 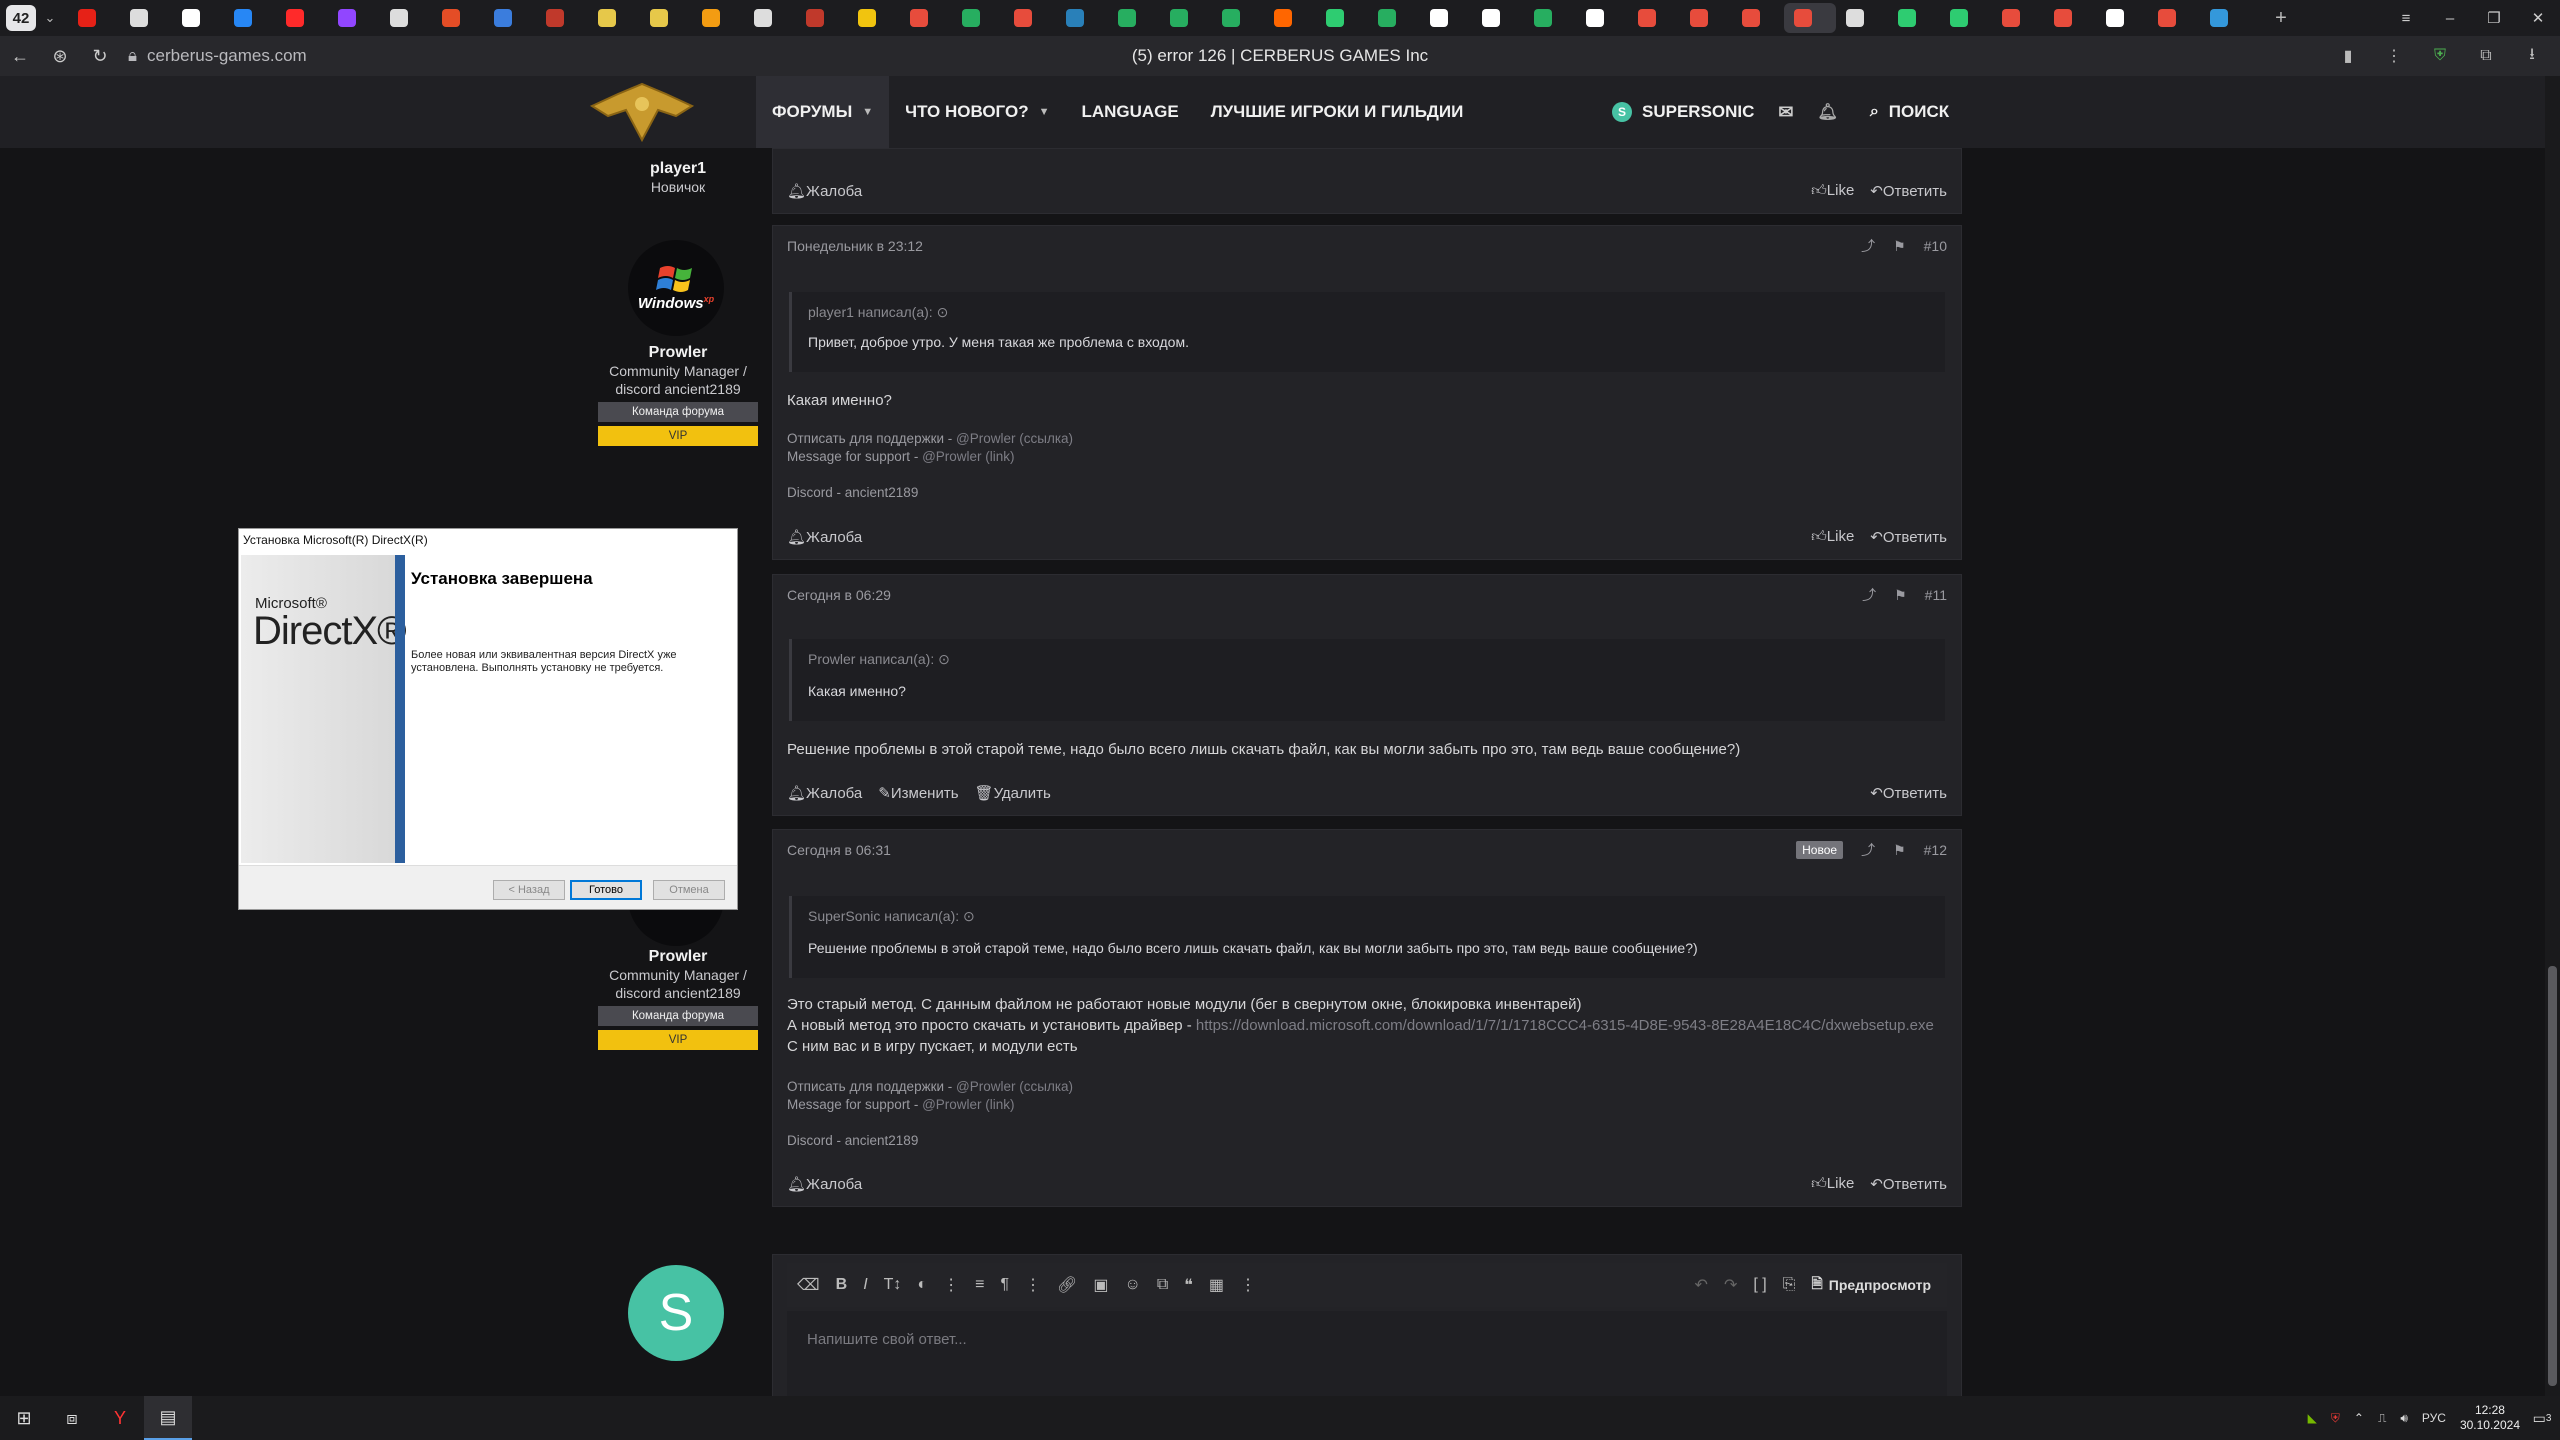 What do you see at coordinates (2494, 18) in the screenshot?
I see `restore-icon: ❐` at bounding box center [2494, 18].